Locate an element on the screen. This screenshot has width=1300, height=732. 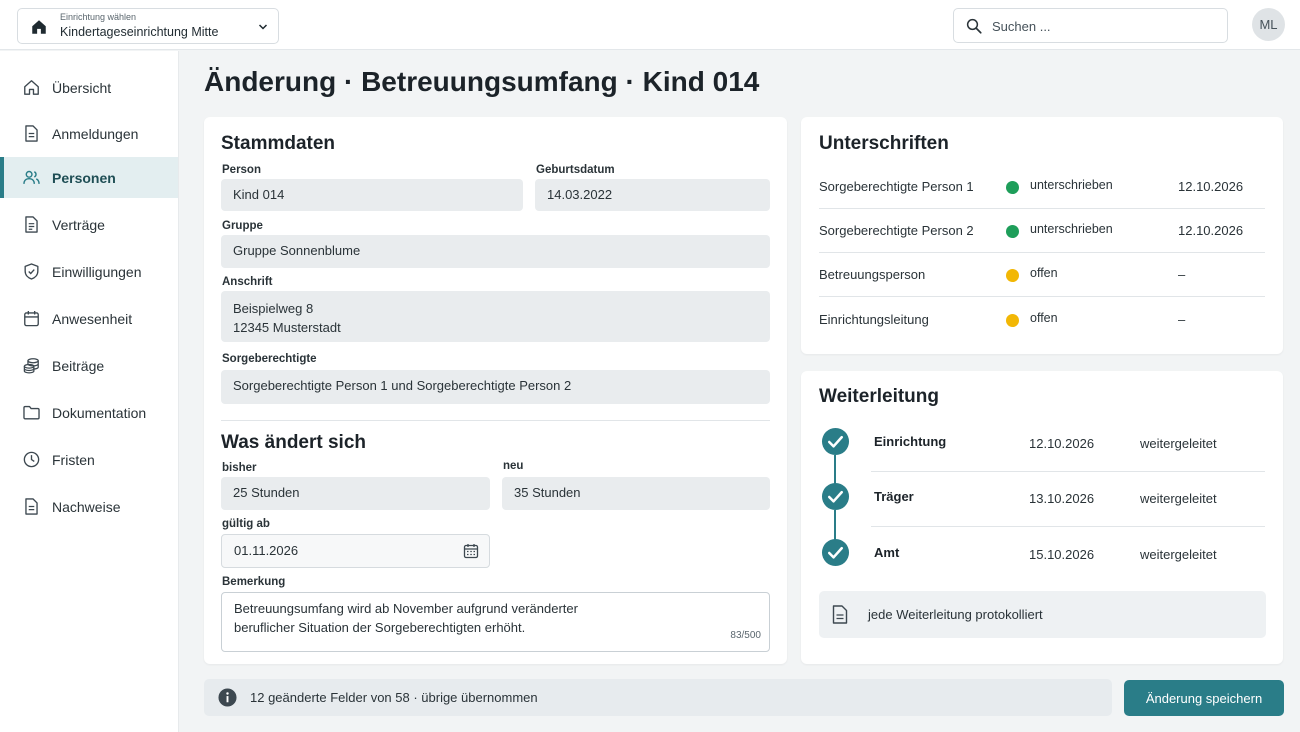
avatar: ML is located at coordinates (1268, 24).